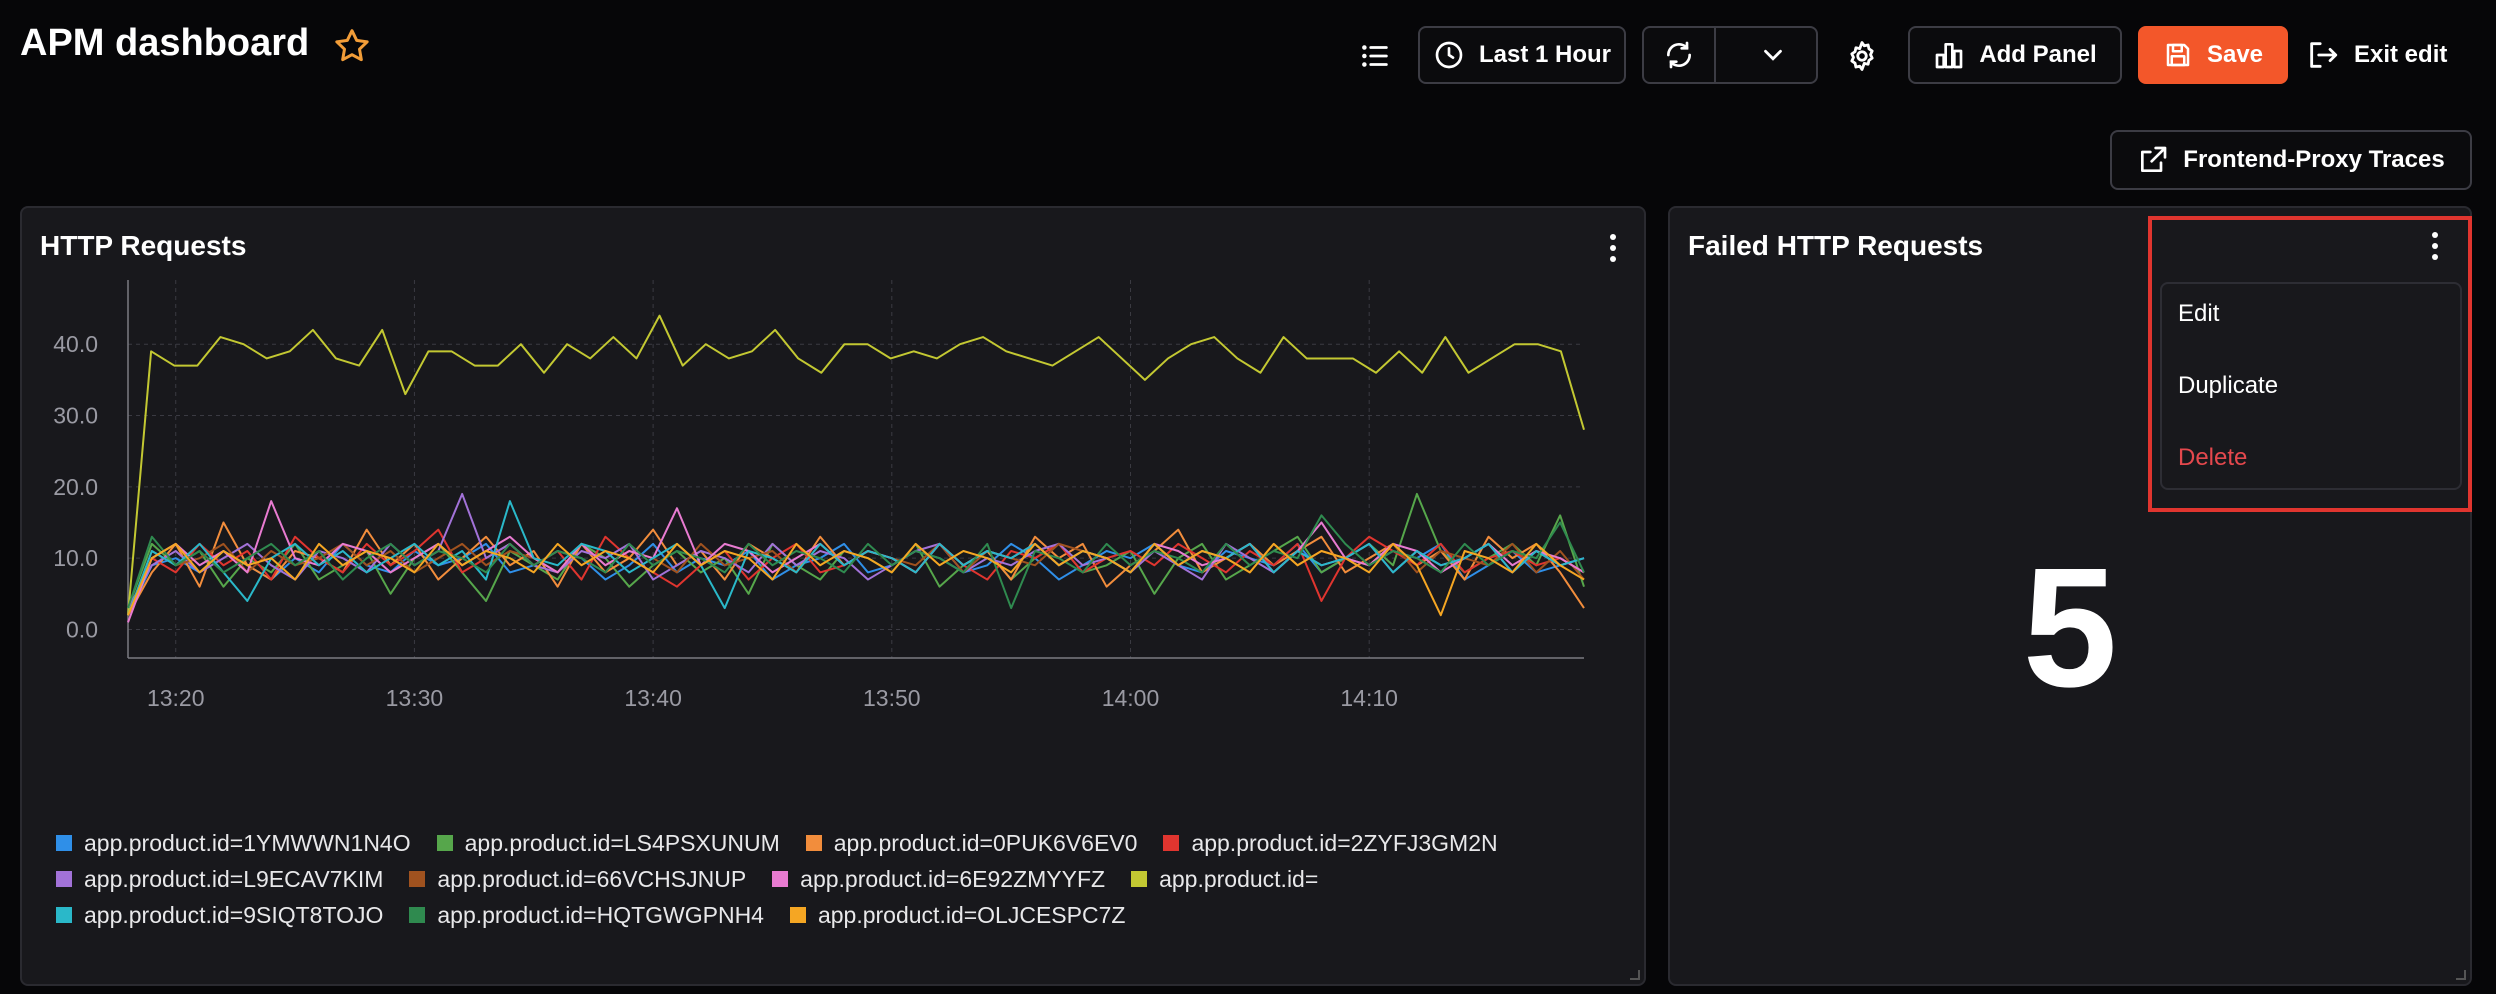 Image resolution: width=2496 pixels, height=994 pixels. I want to click on exit-edit-button: Exit edit, so click(2376, 55).